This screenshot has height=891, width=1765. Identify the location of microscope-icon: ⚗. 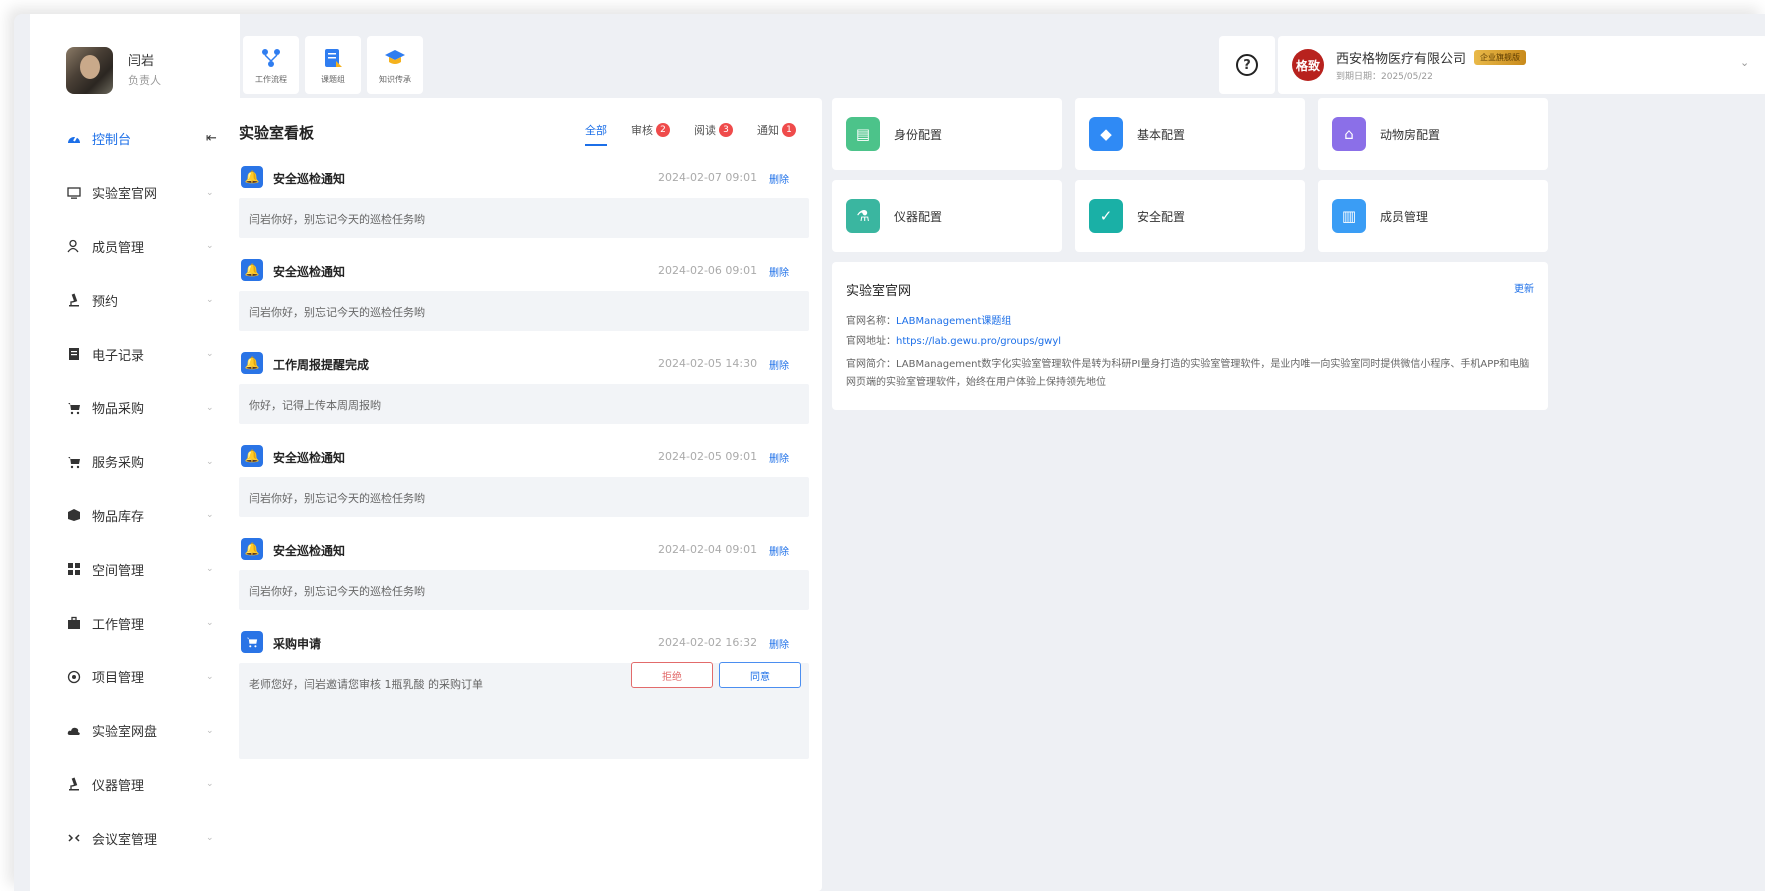
(863, 216).